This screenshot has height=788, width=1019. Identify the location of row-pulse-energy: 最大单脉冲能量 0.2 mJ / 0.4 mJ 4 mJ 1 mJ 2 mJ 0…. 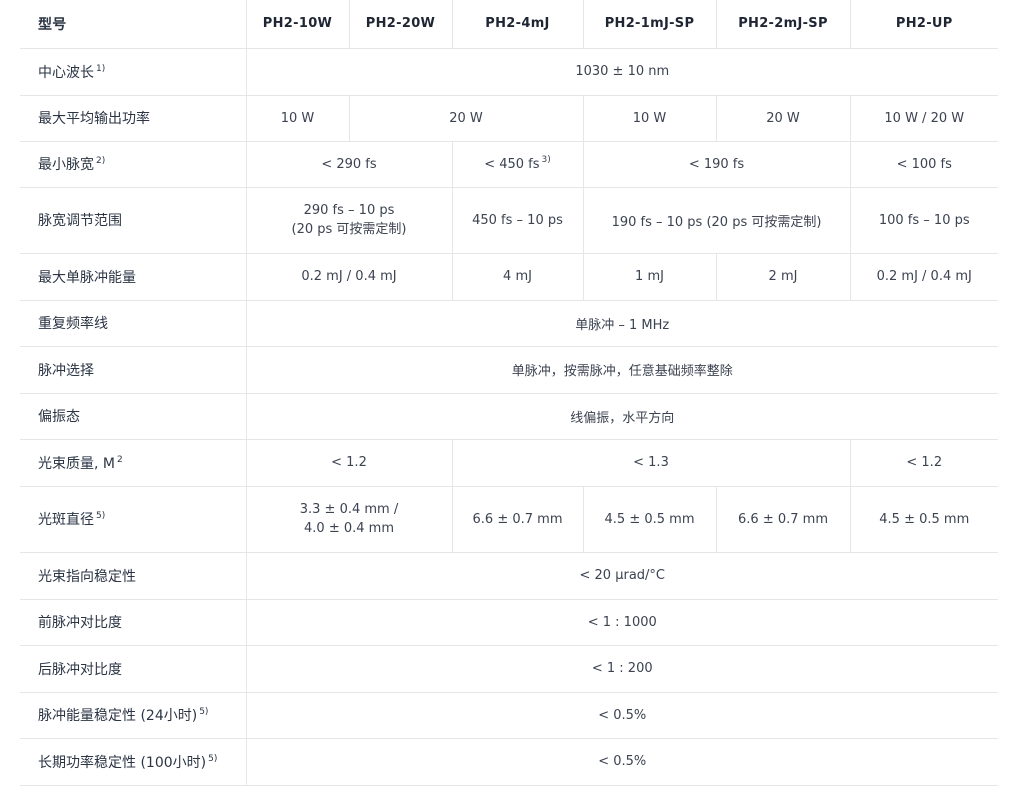
(509, 277).